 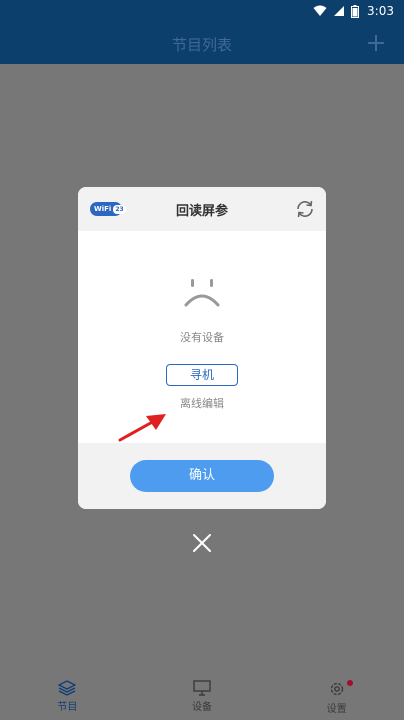 What do you see at coordinates (67, 688) in the screenshot?
I see `layers-icon` at bounding box center [67, 688].